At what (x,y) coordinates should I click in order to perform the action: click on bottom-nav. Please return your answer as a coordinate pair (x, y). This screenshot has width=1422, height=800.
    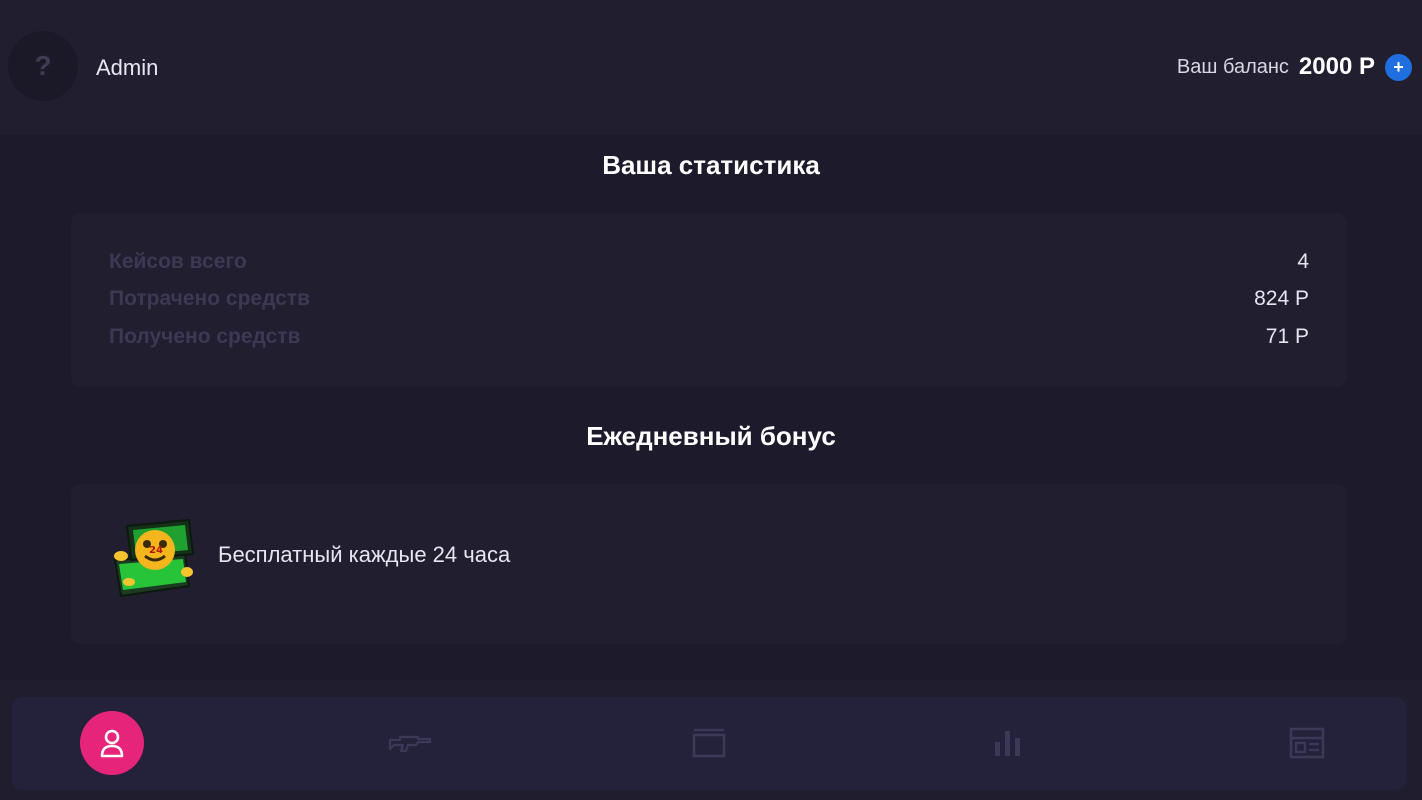
    Looking at the image, I should click on (709, 743).